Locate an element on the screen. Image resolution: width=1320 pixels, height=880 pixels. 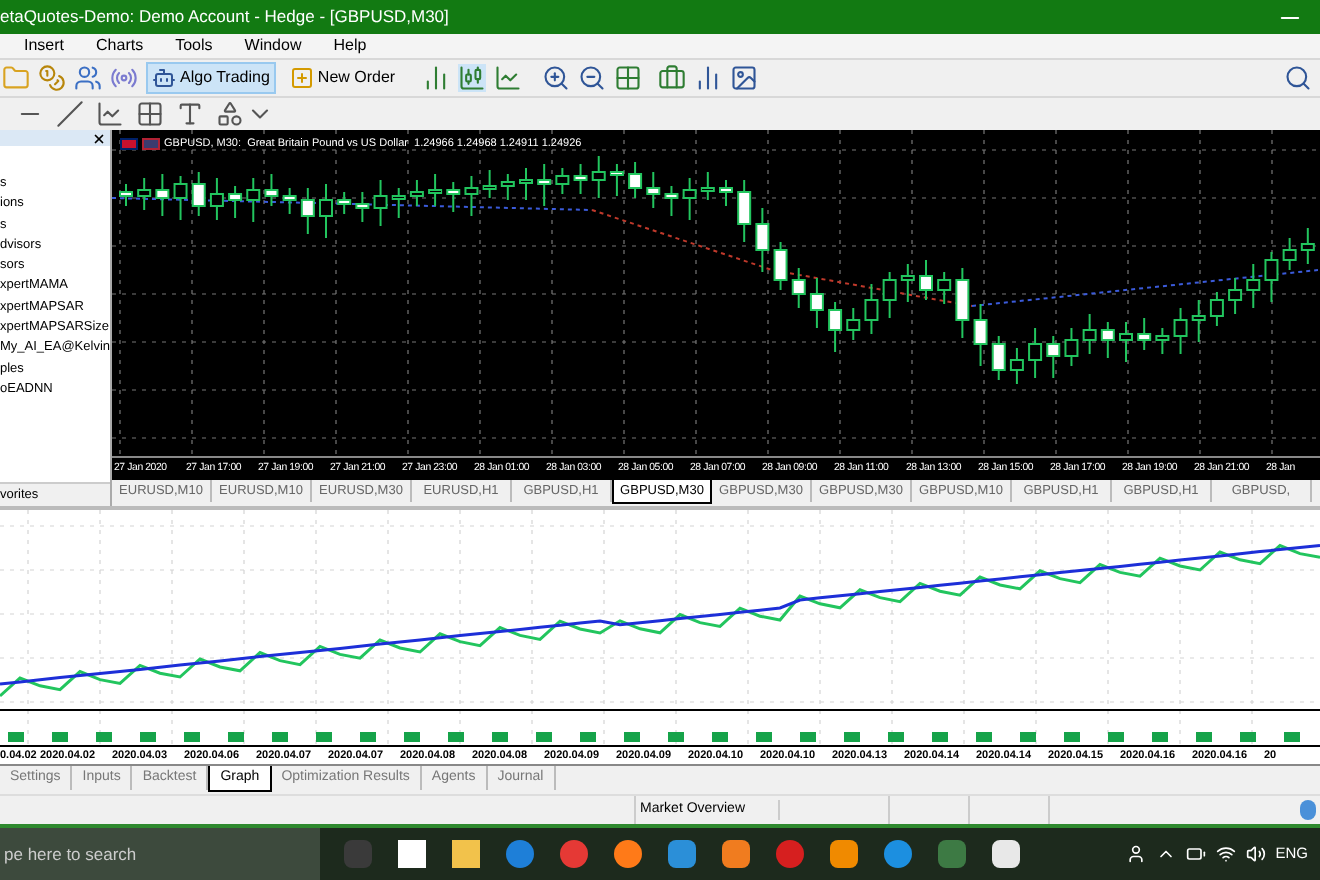
wifi-icon is located at coordinates (1225, 854).